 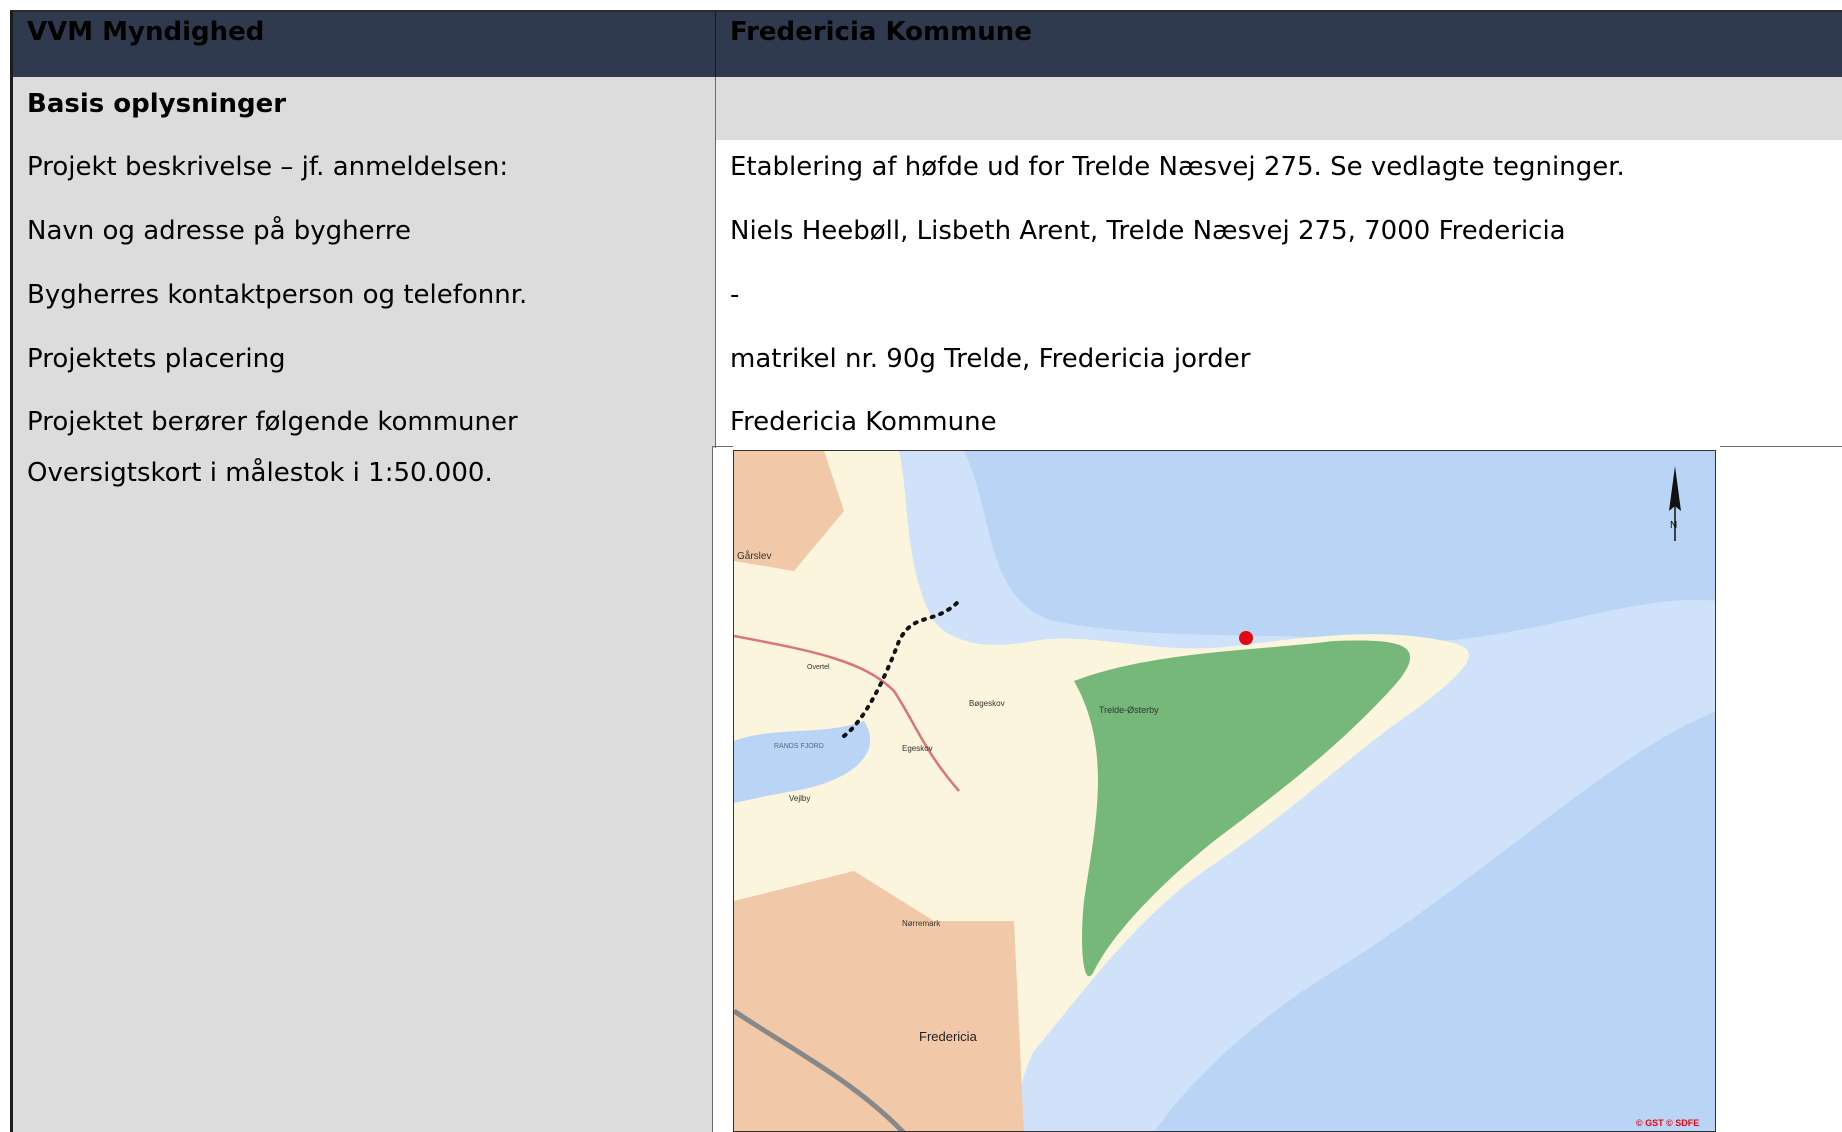 What do you see at coordinates (364, 300) in the screenshot?
I see `row-label: Bygherres kontaktperson og telefonnr.` at bounding box center [364, 300].